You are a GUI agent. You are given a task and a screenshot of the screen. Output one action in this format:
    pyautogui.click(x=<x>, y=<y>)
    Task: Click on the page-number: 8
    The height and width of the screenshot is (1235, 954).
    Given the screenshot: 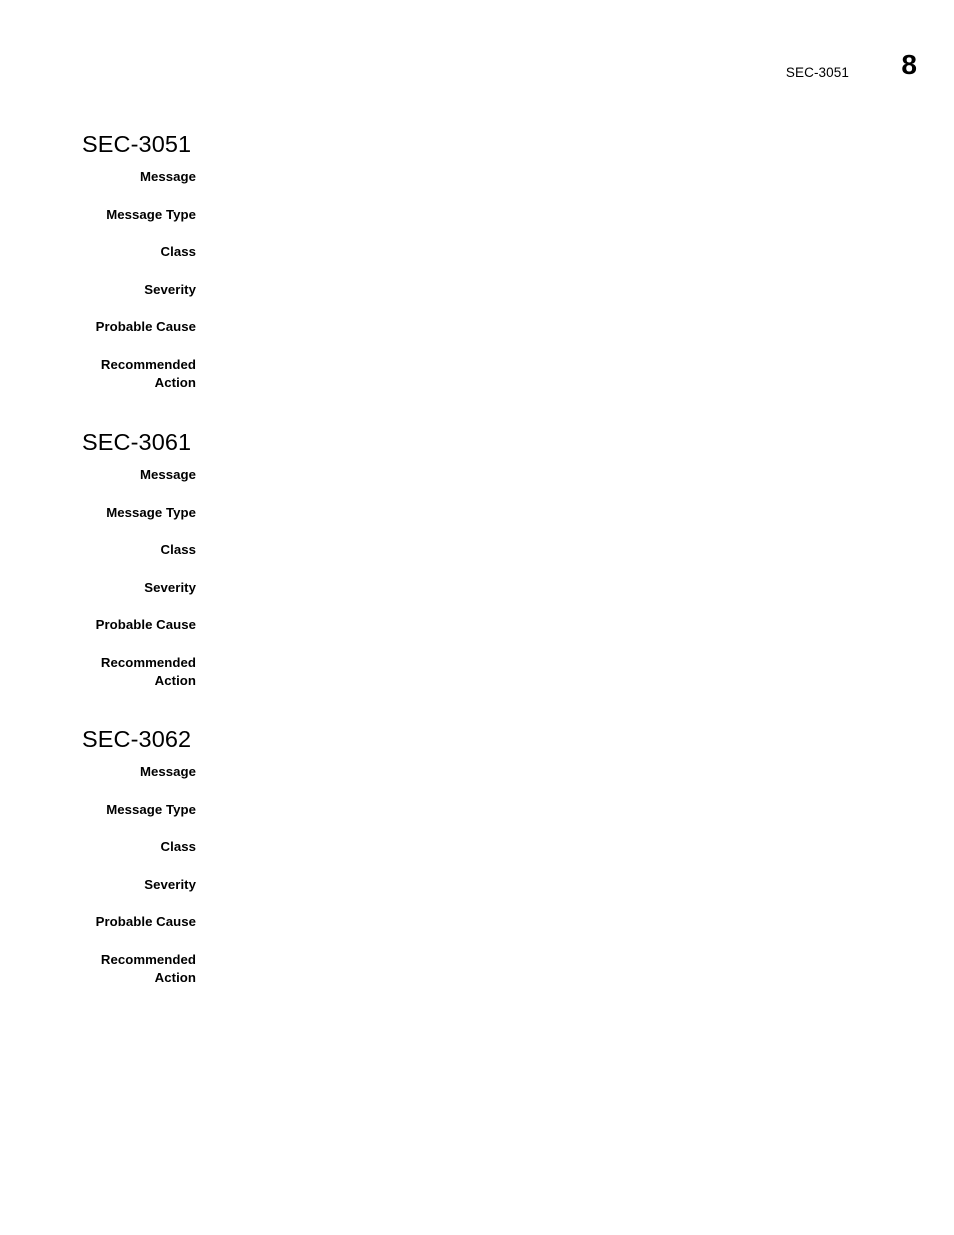 What is the action you would take?
    pyautogui.click(x=909, y=64)
    